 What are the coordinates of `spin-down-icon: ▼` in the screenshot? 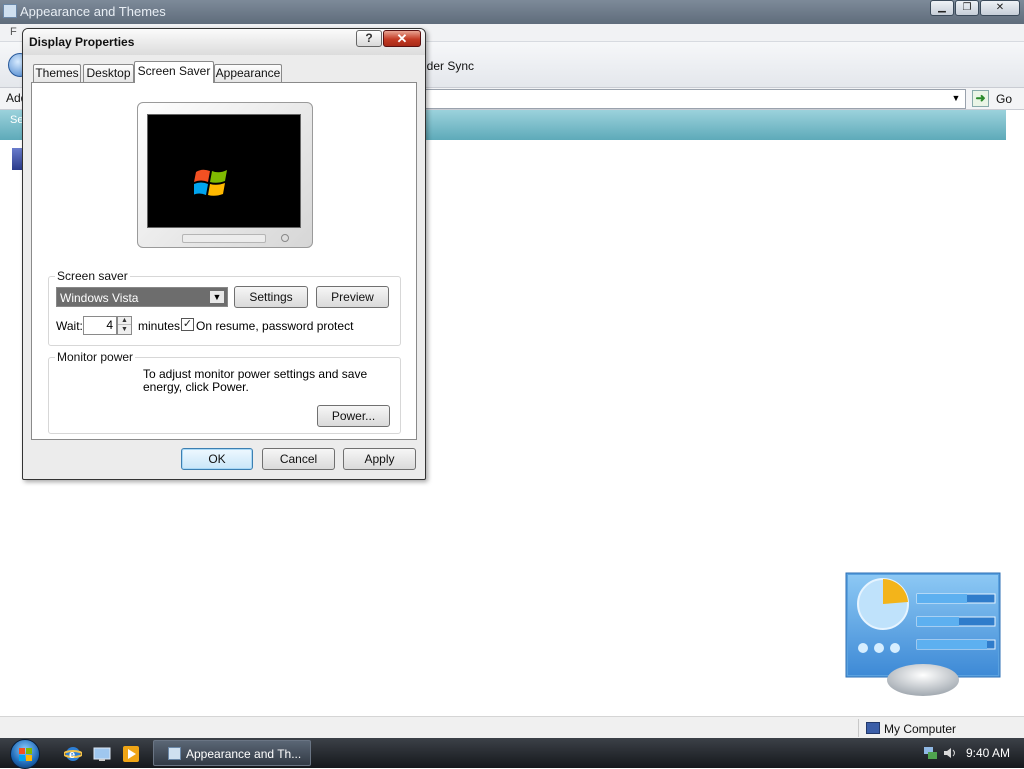 It's located at (124, 330).